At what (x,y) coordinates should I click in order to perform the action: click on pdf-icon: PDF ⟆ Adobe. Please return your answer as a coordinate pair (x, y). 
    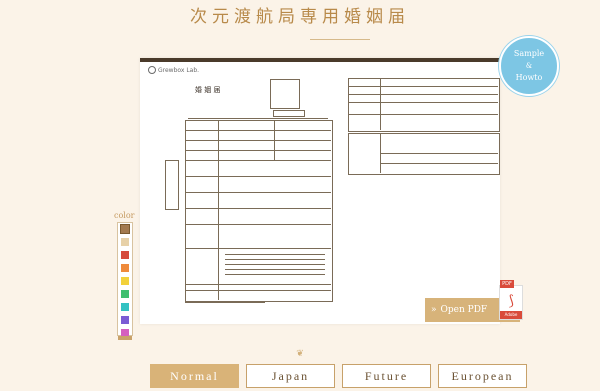
    Looking at the image, I should click on (511, 300).